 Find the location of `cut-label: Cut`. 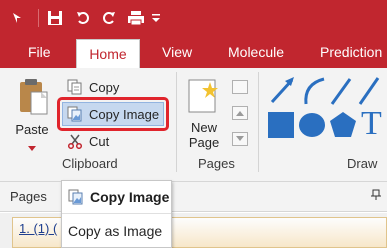

cut-label: Cut is located at coordinates (99, 141).